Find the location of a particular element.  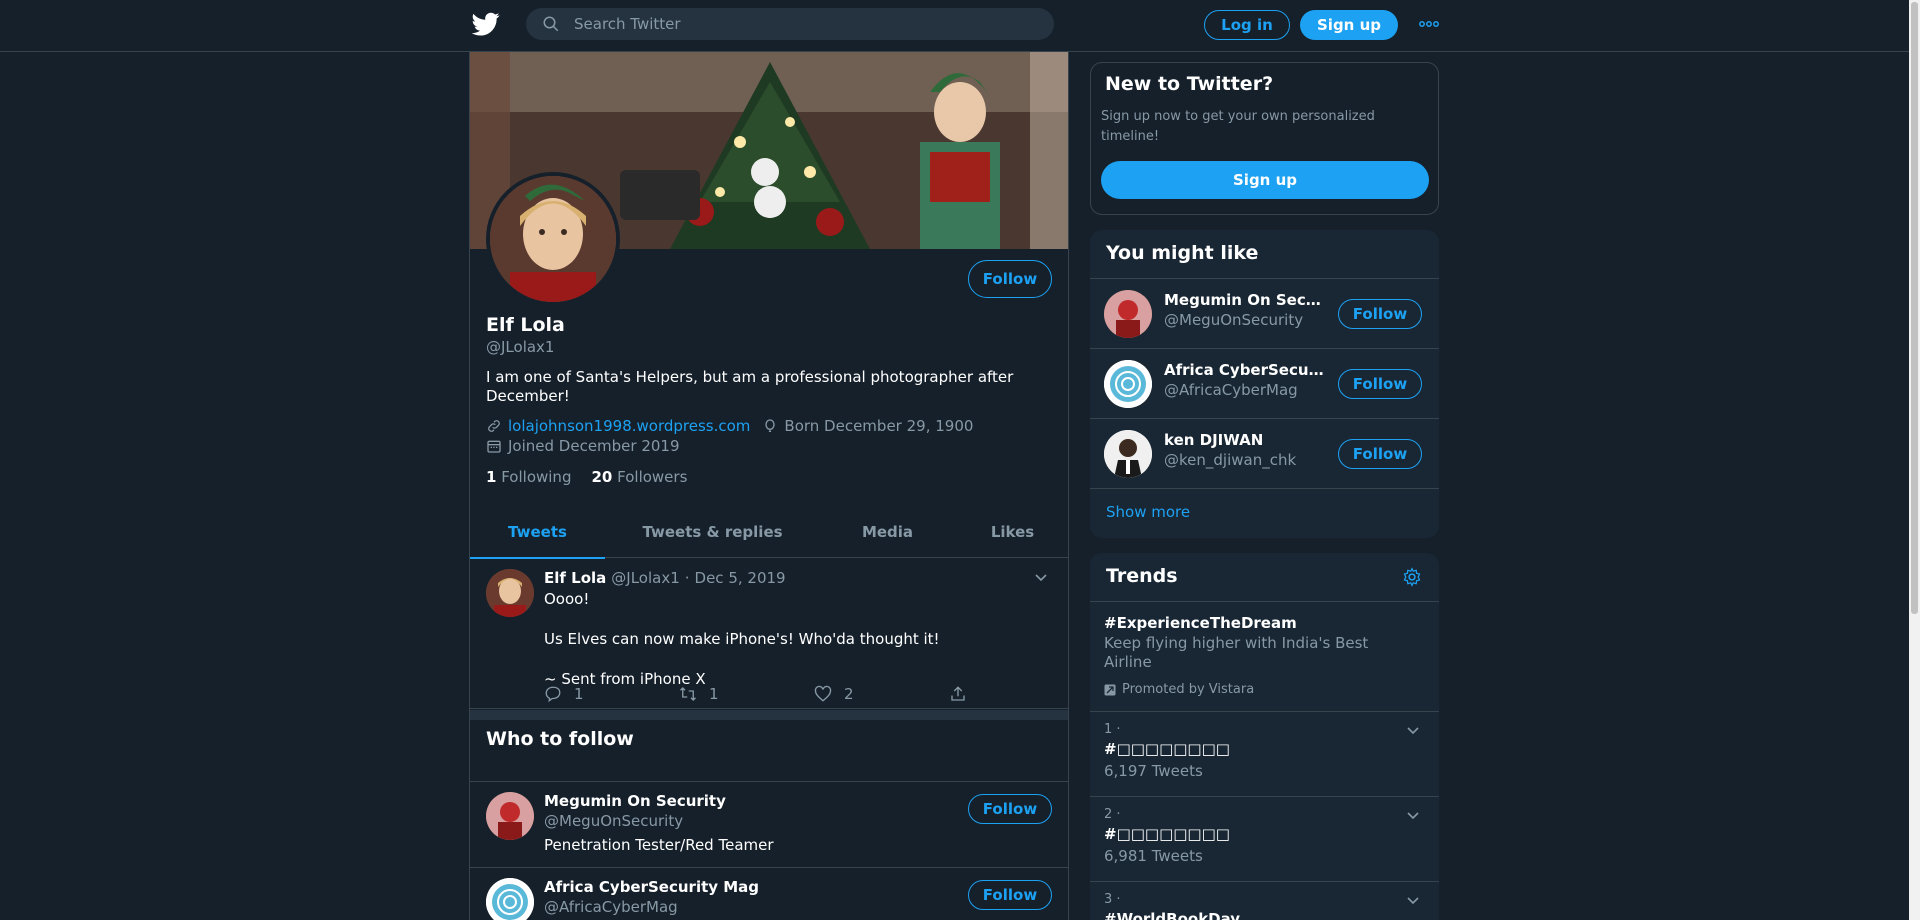

search-icon is located at coordinates (551, 24).